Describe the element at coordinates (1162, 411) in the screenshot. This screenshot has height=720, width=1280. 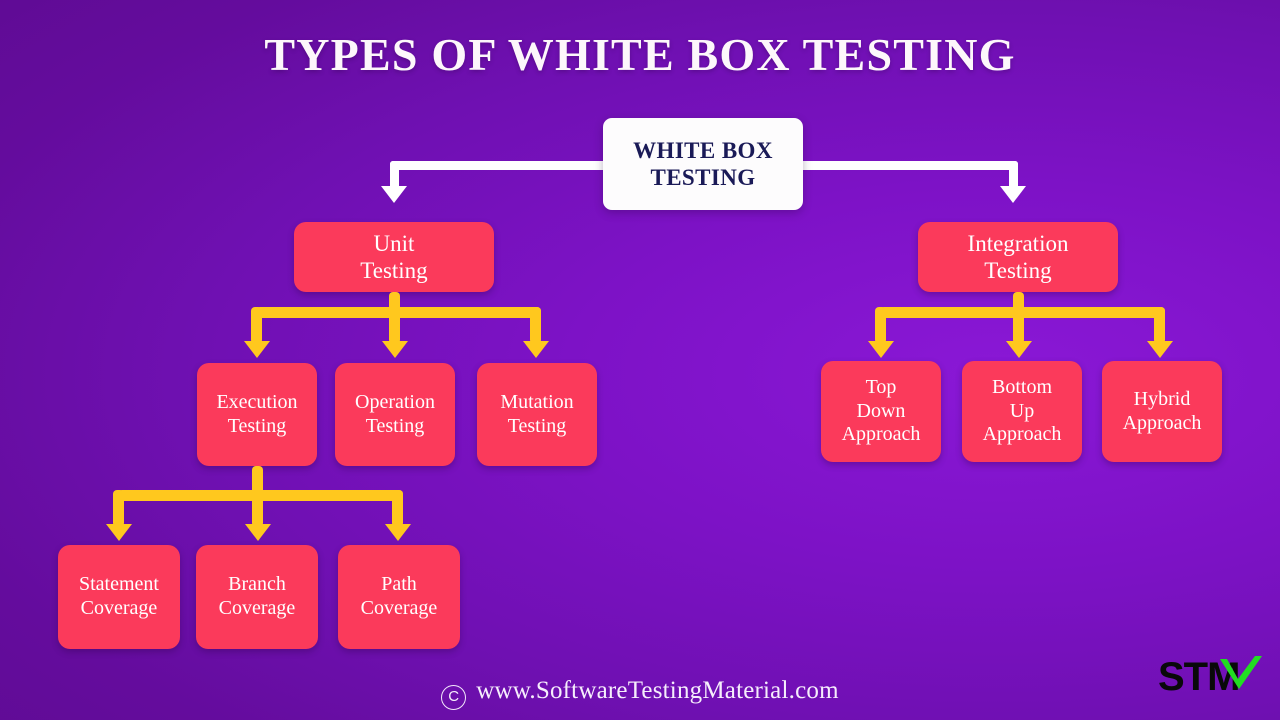
I see `node-hybrid-approach: Hybrid Approach` at that location.